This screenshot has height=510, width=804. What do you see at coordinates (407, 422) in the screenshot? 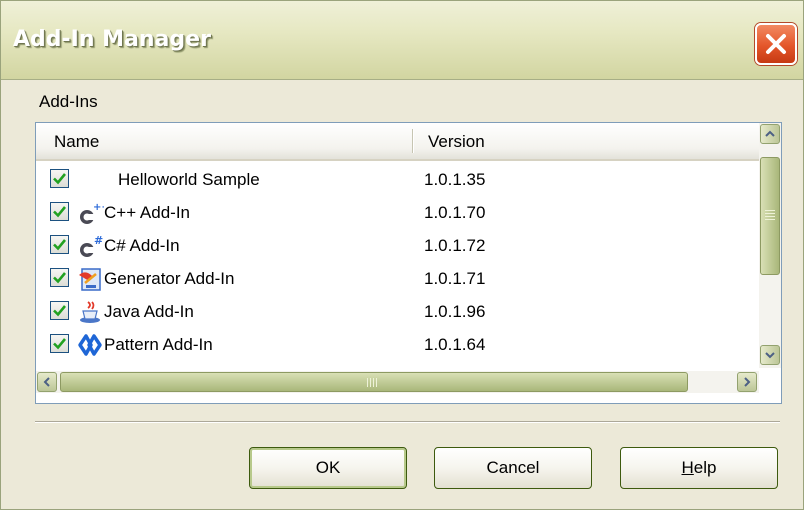
I see `divider` at bounding box center [407, 422].